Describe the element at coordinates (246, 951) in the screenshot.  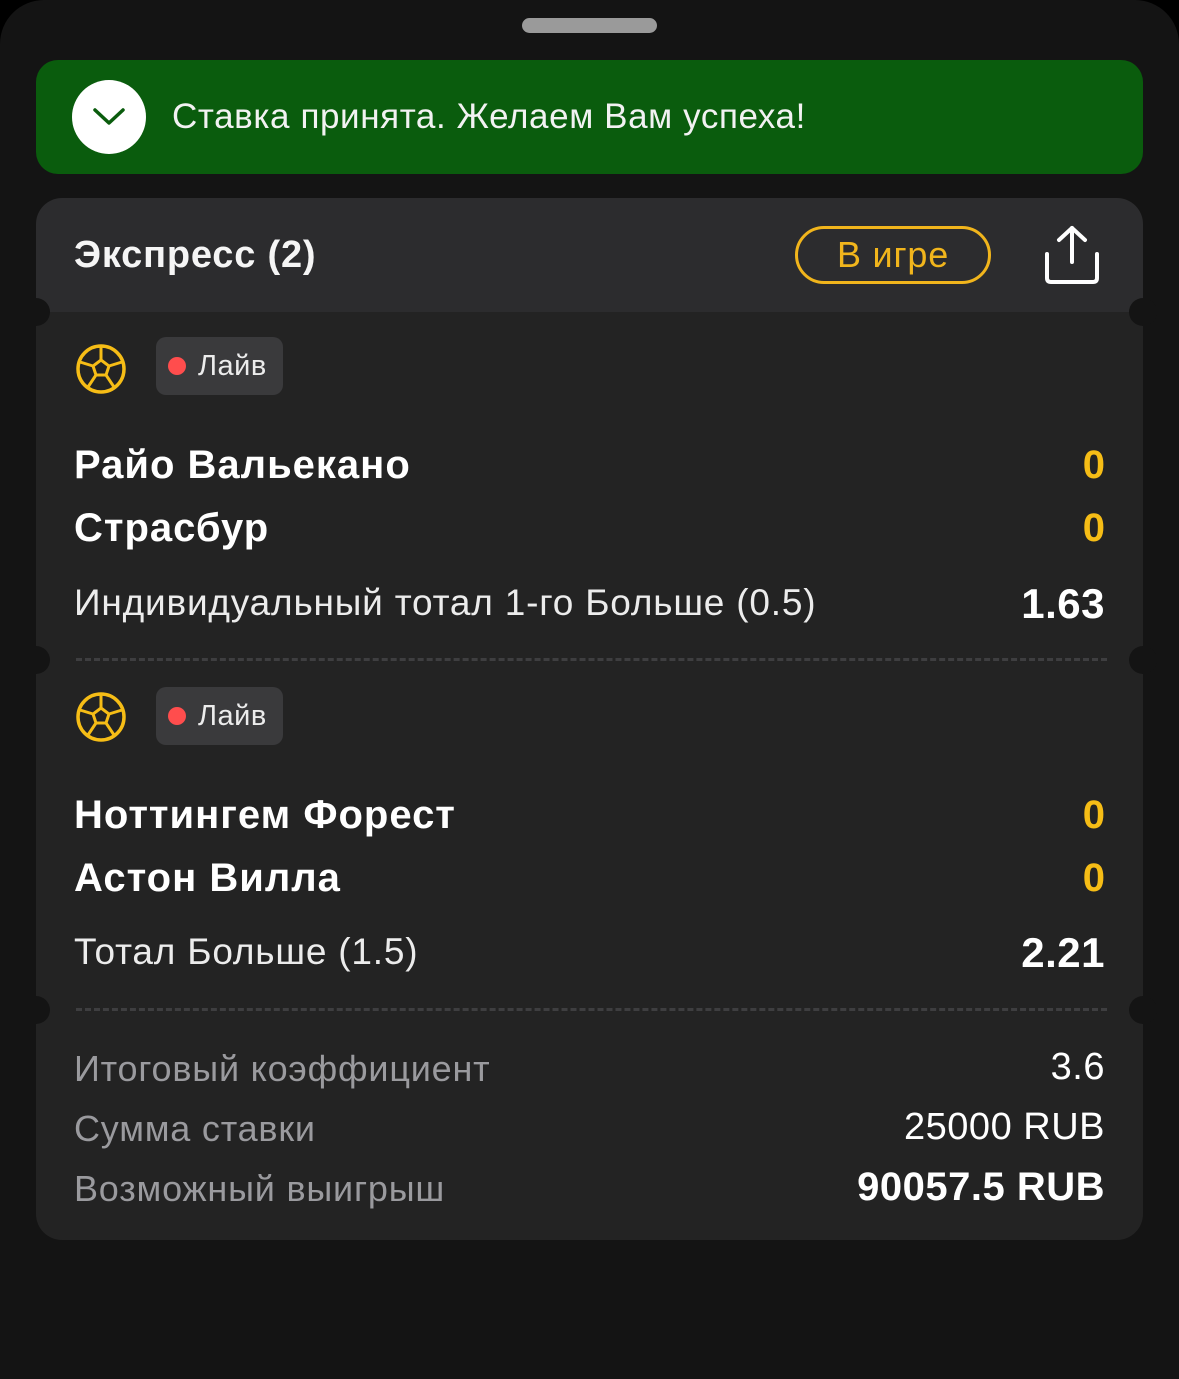
I see `market-name: Тотал Больше (1.5)` at that location.